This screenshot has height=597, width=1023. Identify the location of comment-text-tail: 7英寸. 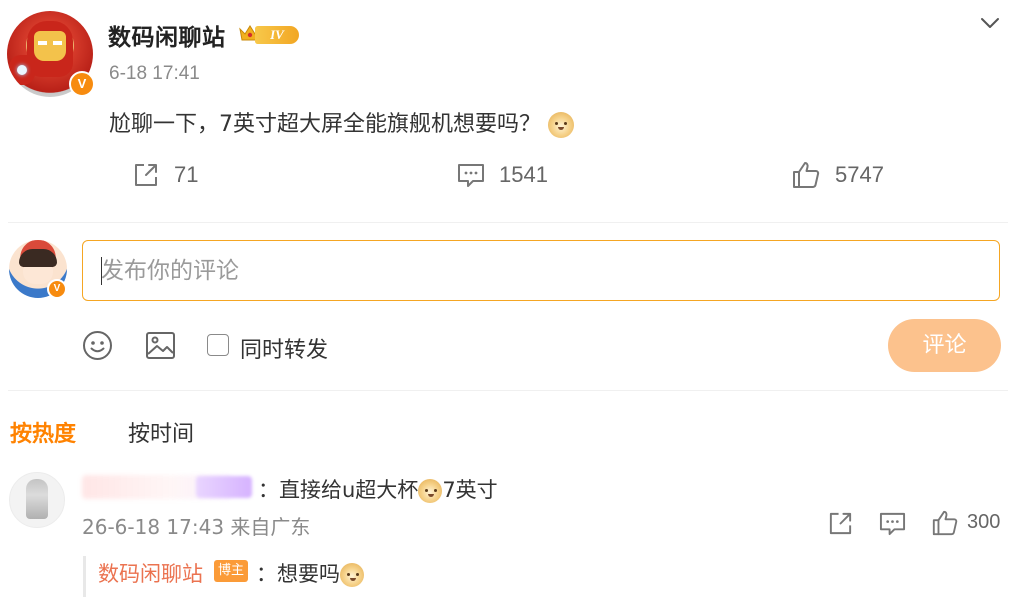
(470, 490).